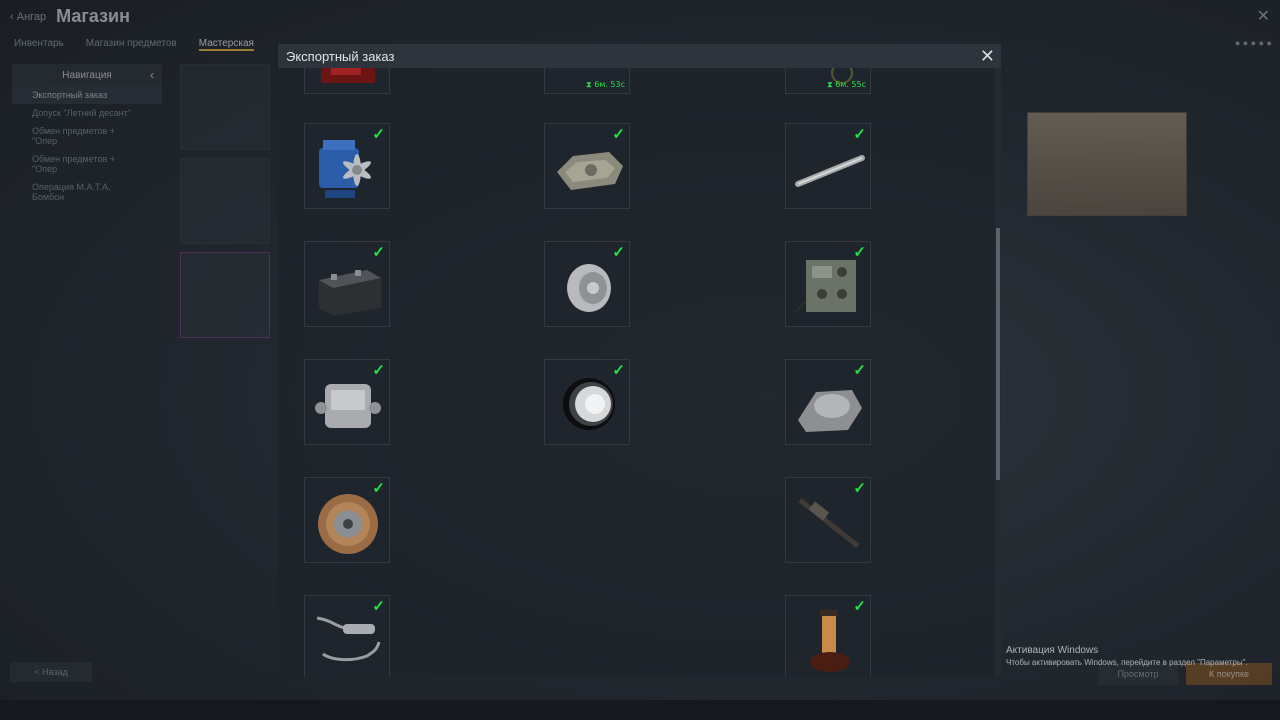 The height and width of the screenshot is (720, 1280). I want to click on bg-header: ‹ Ангар Магазин, so click(70, 16).